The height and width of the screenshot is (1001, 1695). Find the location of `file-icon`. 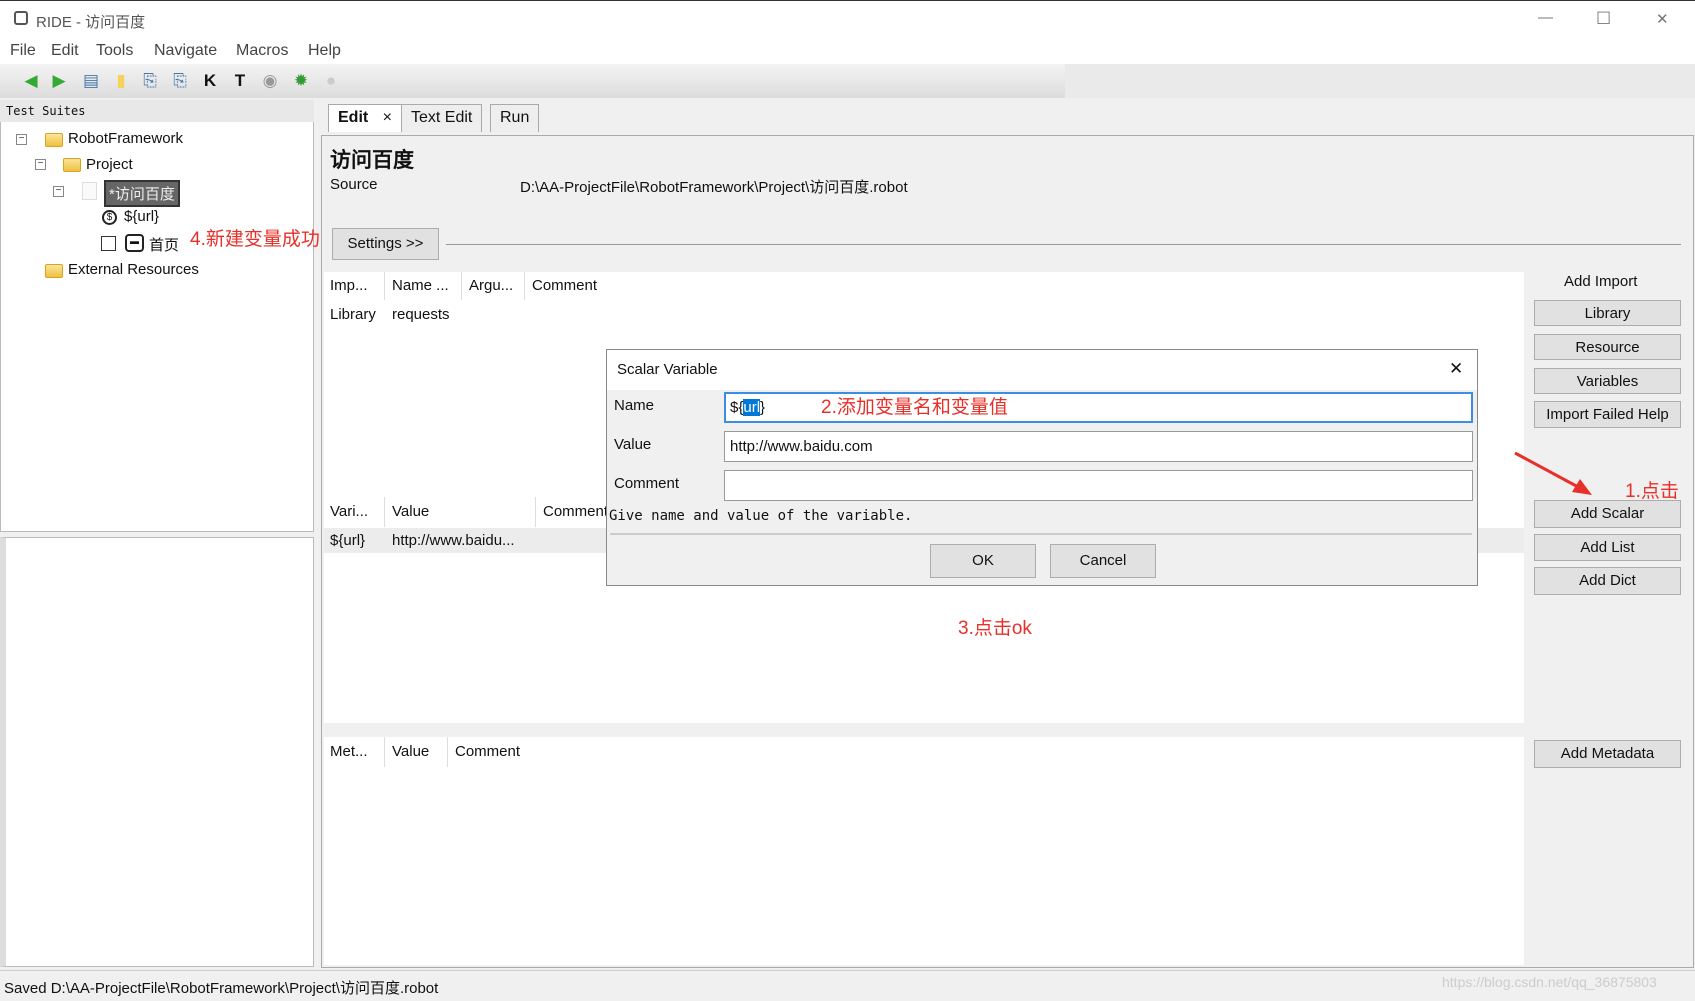

file-icon is located at coordinates (89, 191).